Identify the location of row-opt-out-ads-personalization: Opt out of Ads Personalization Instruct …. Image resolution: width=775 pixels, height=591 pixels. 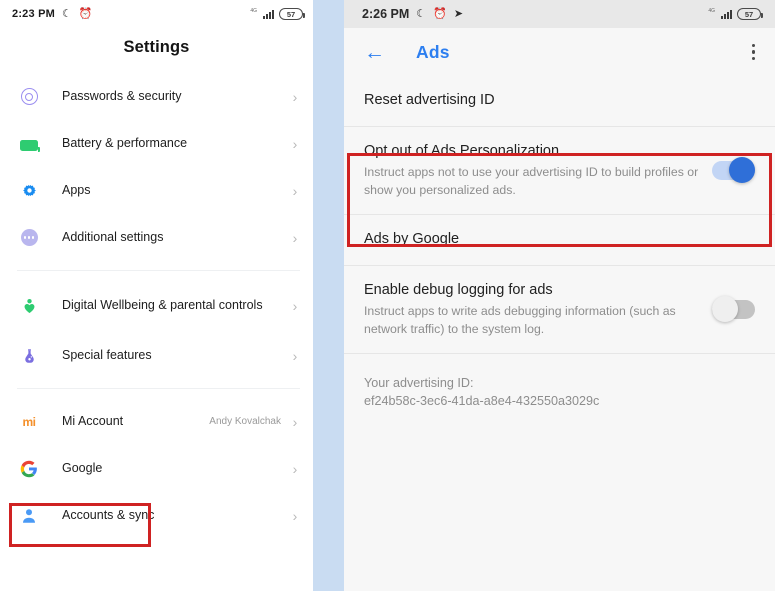
(559, 170).